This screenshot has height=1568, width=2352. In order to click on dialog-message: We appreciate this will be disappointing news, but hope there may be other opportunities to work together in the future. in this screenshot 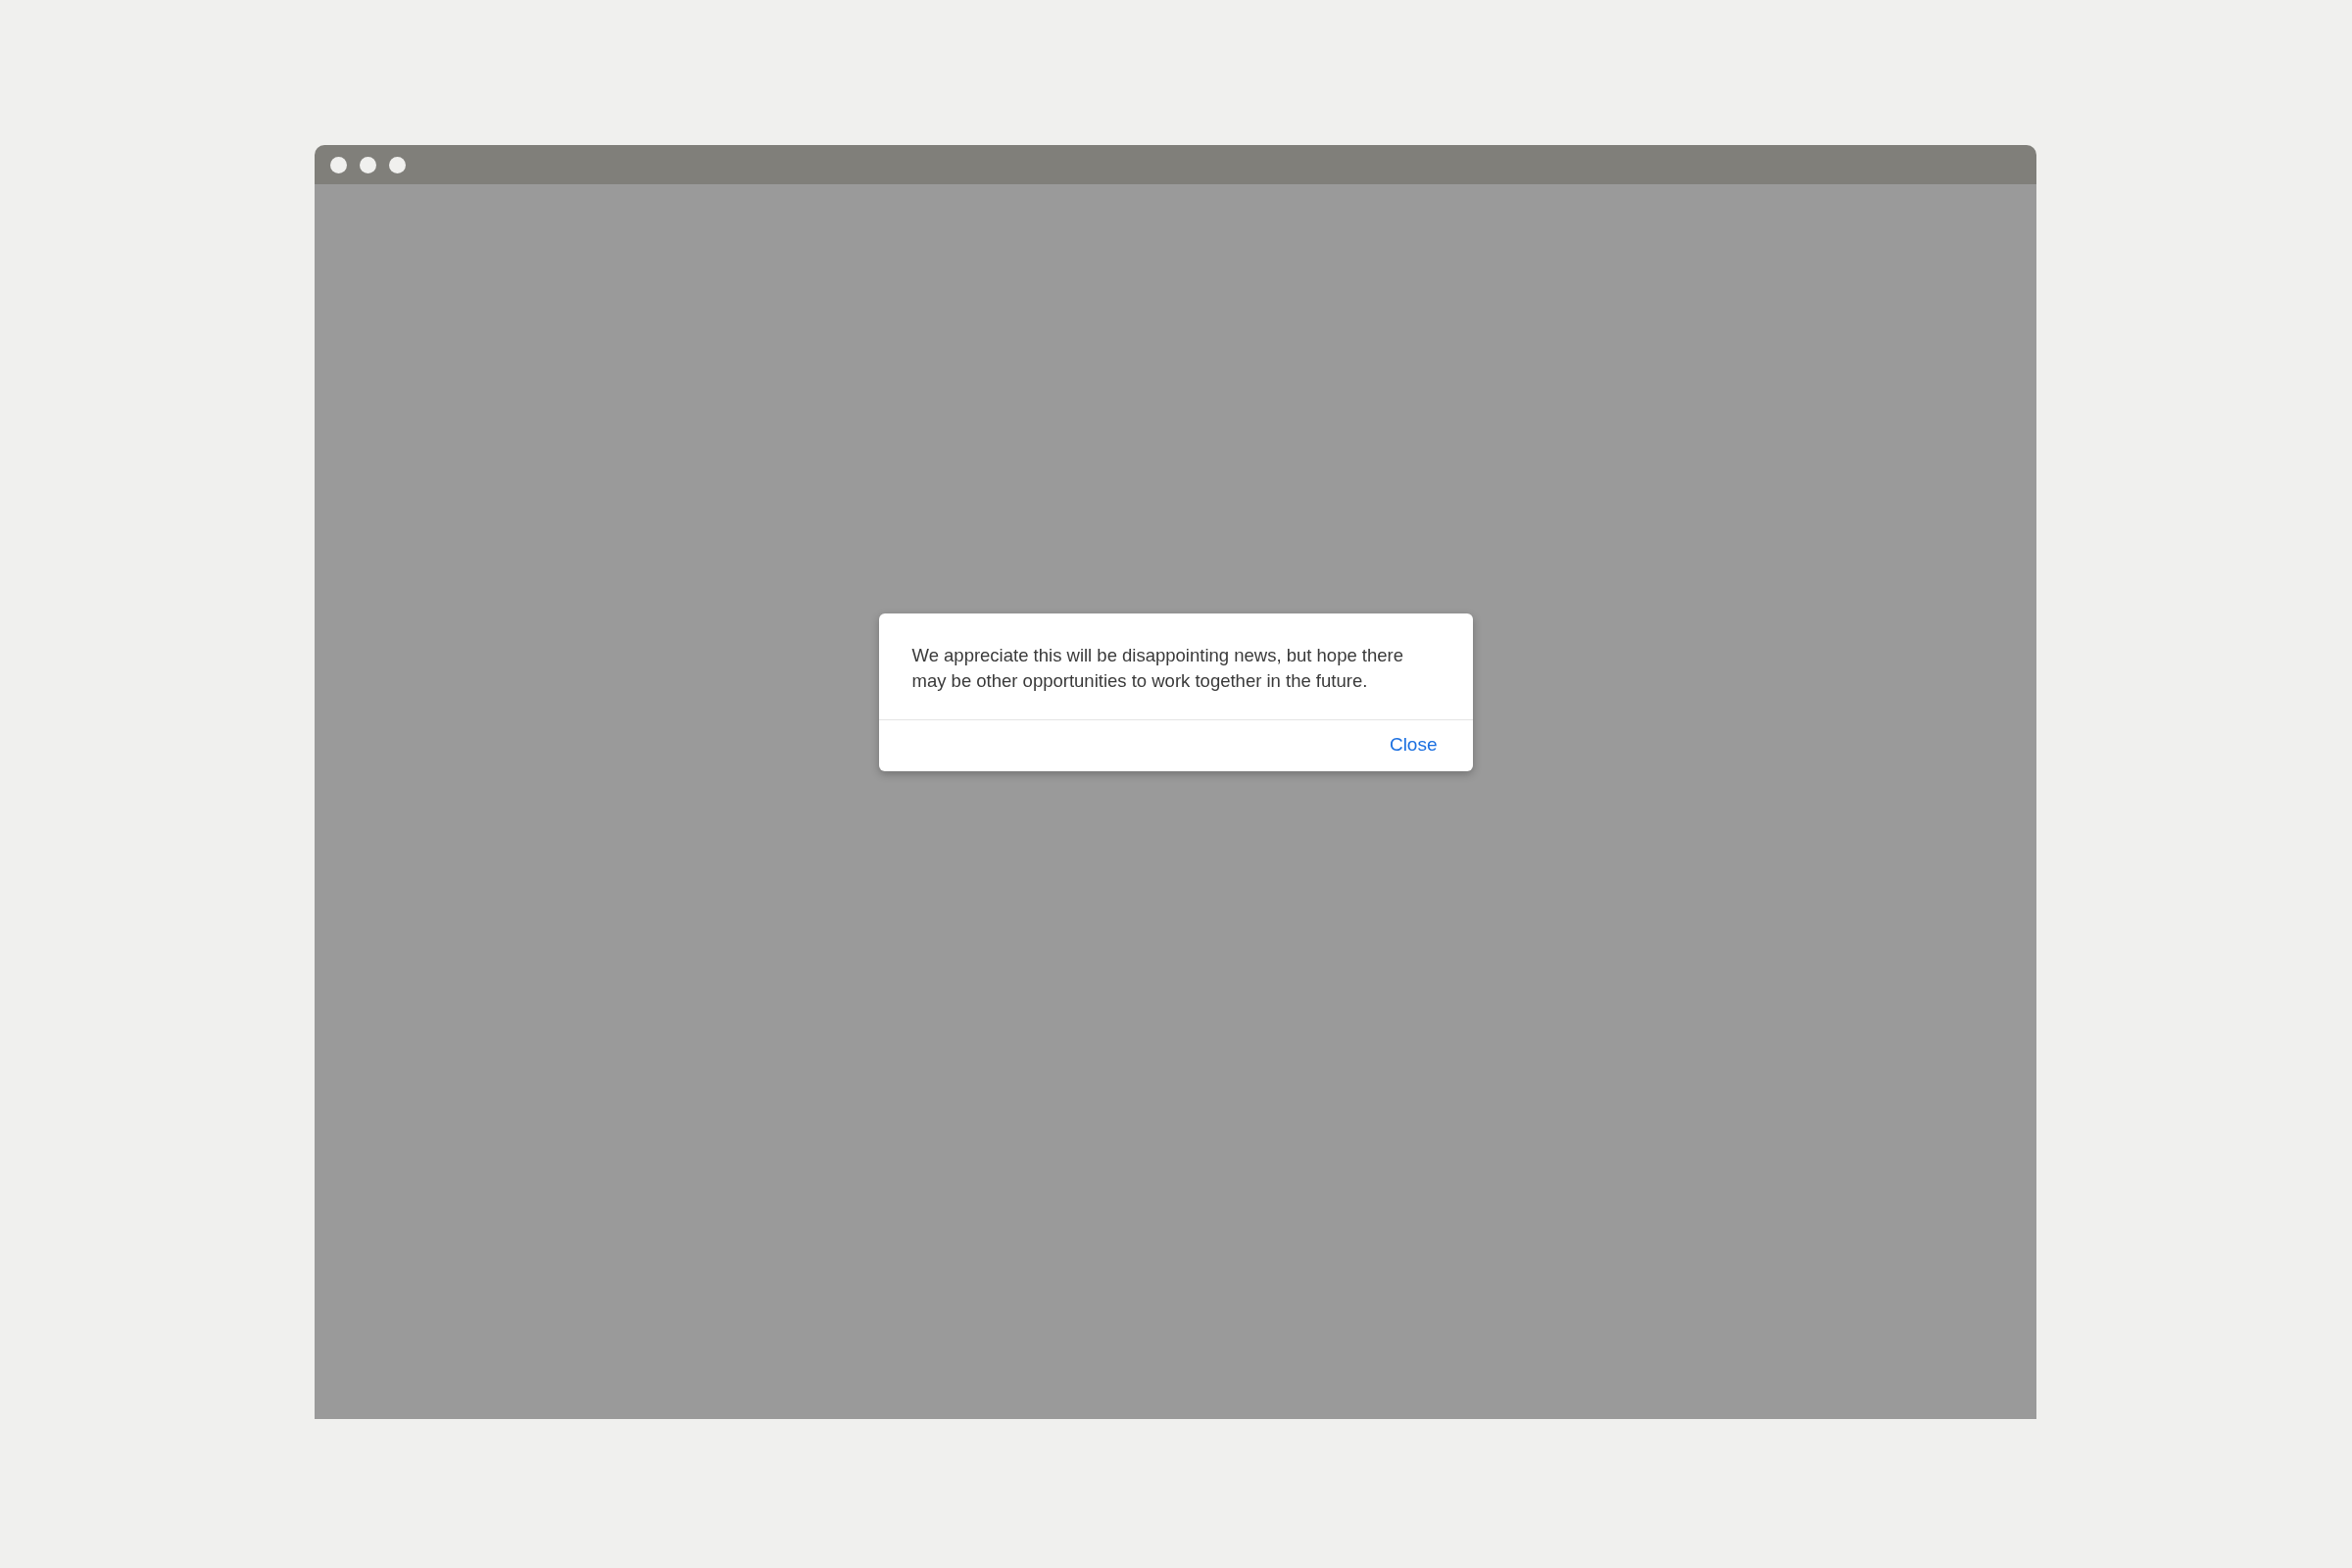, I will do `click(1157, 668)`.